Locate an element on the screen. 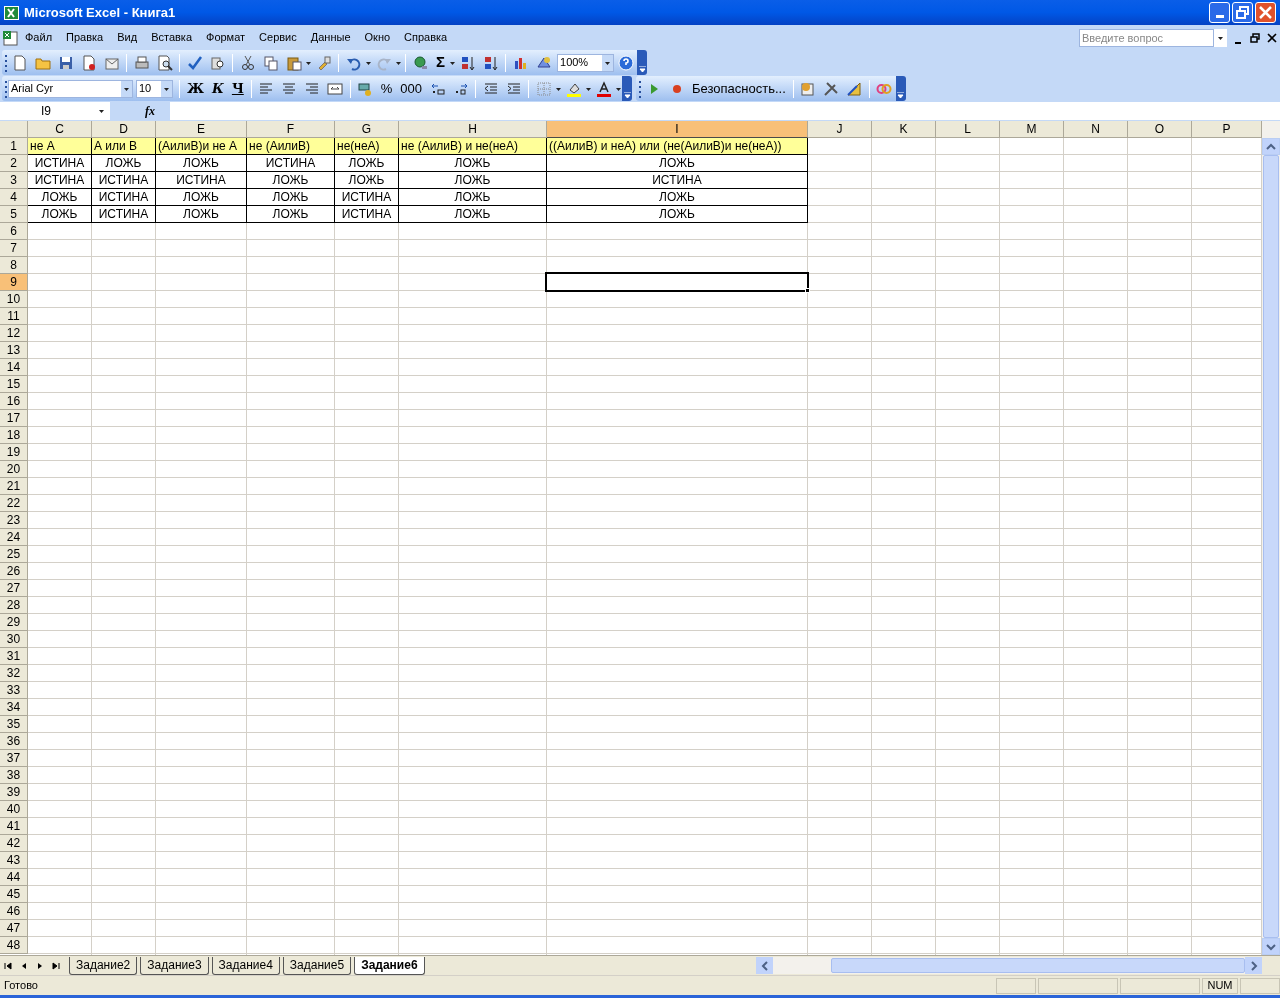 The height and width of the screenshot is (998, 1280). sheet-tab: Задание3 is located at coordinates (174, 965).